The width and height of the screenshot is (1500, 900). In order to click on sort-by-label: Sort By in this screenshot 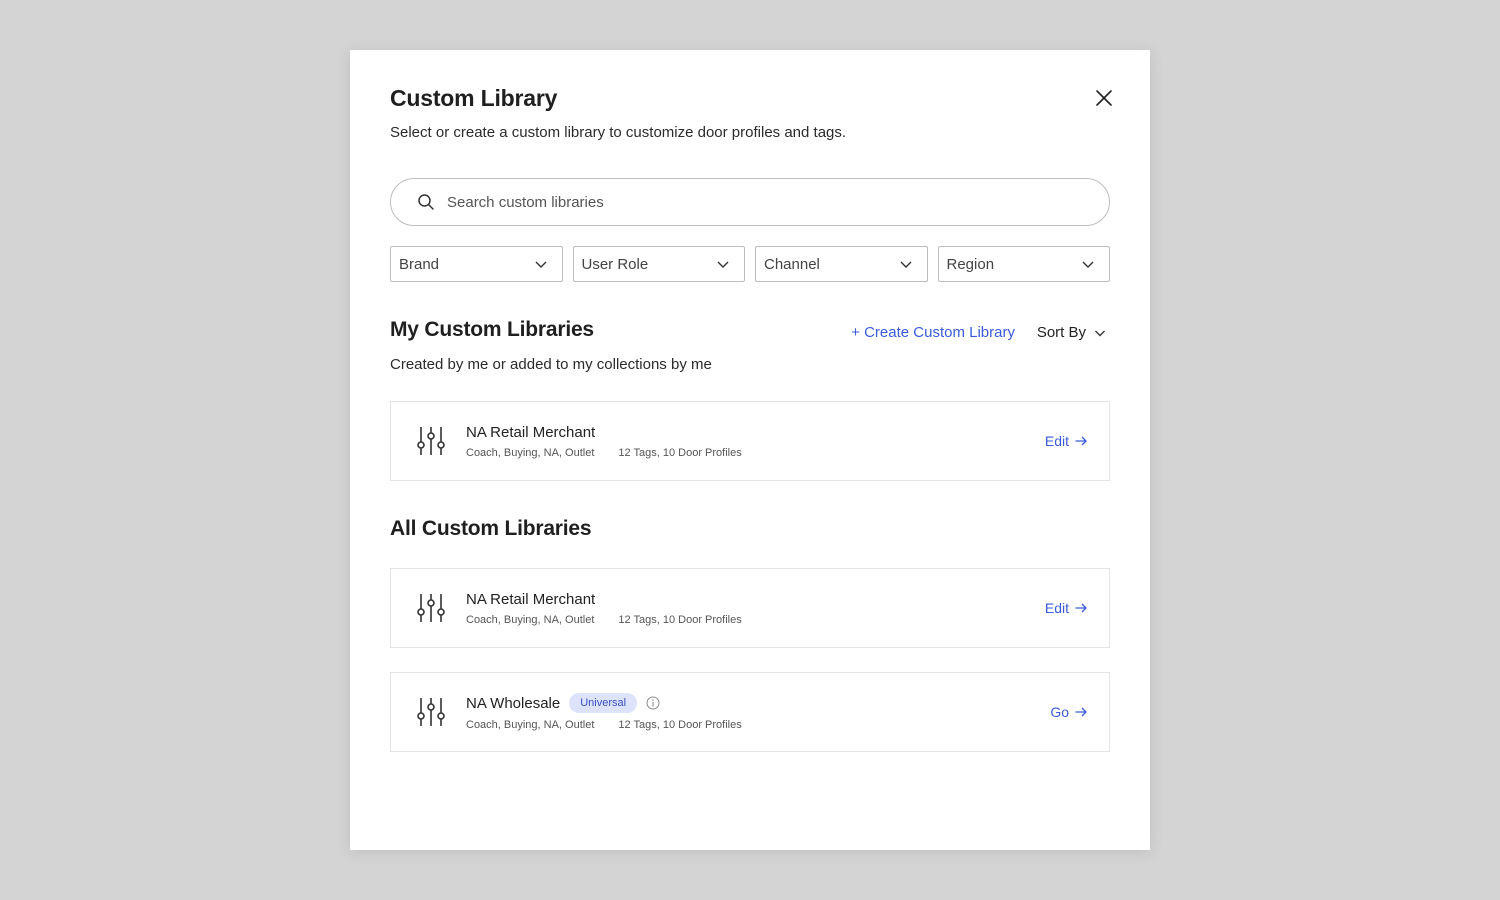, I will do `click(1061, 332)`.